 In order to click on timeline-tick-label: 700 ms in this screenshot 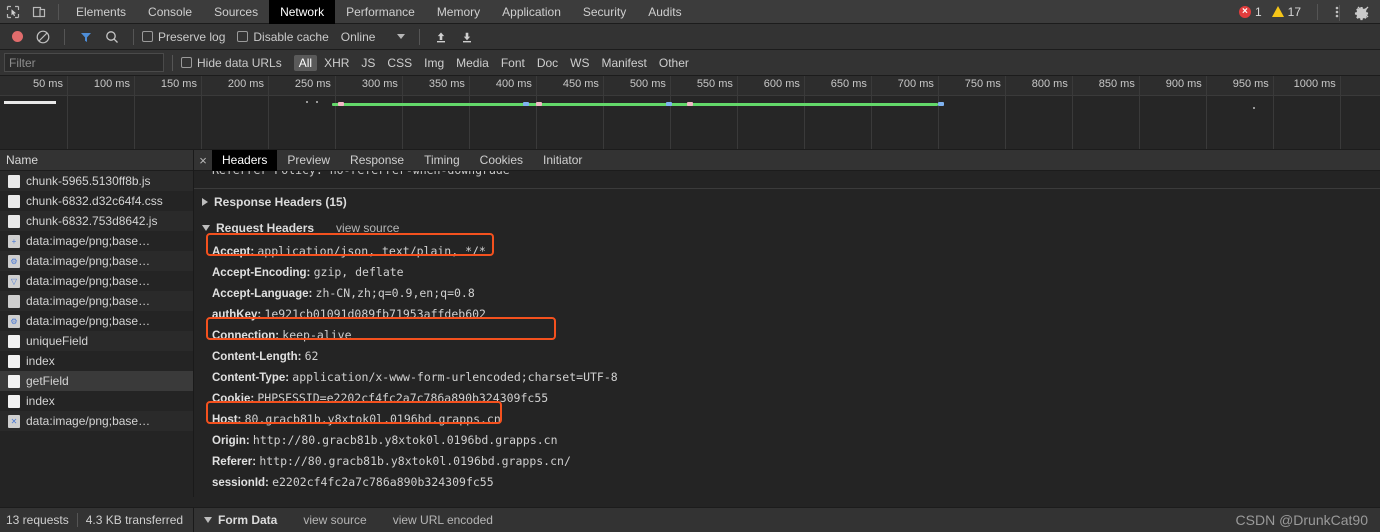, I will do `click(915, 84)`.